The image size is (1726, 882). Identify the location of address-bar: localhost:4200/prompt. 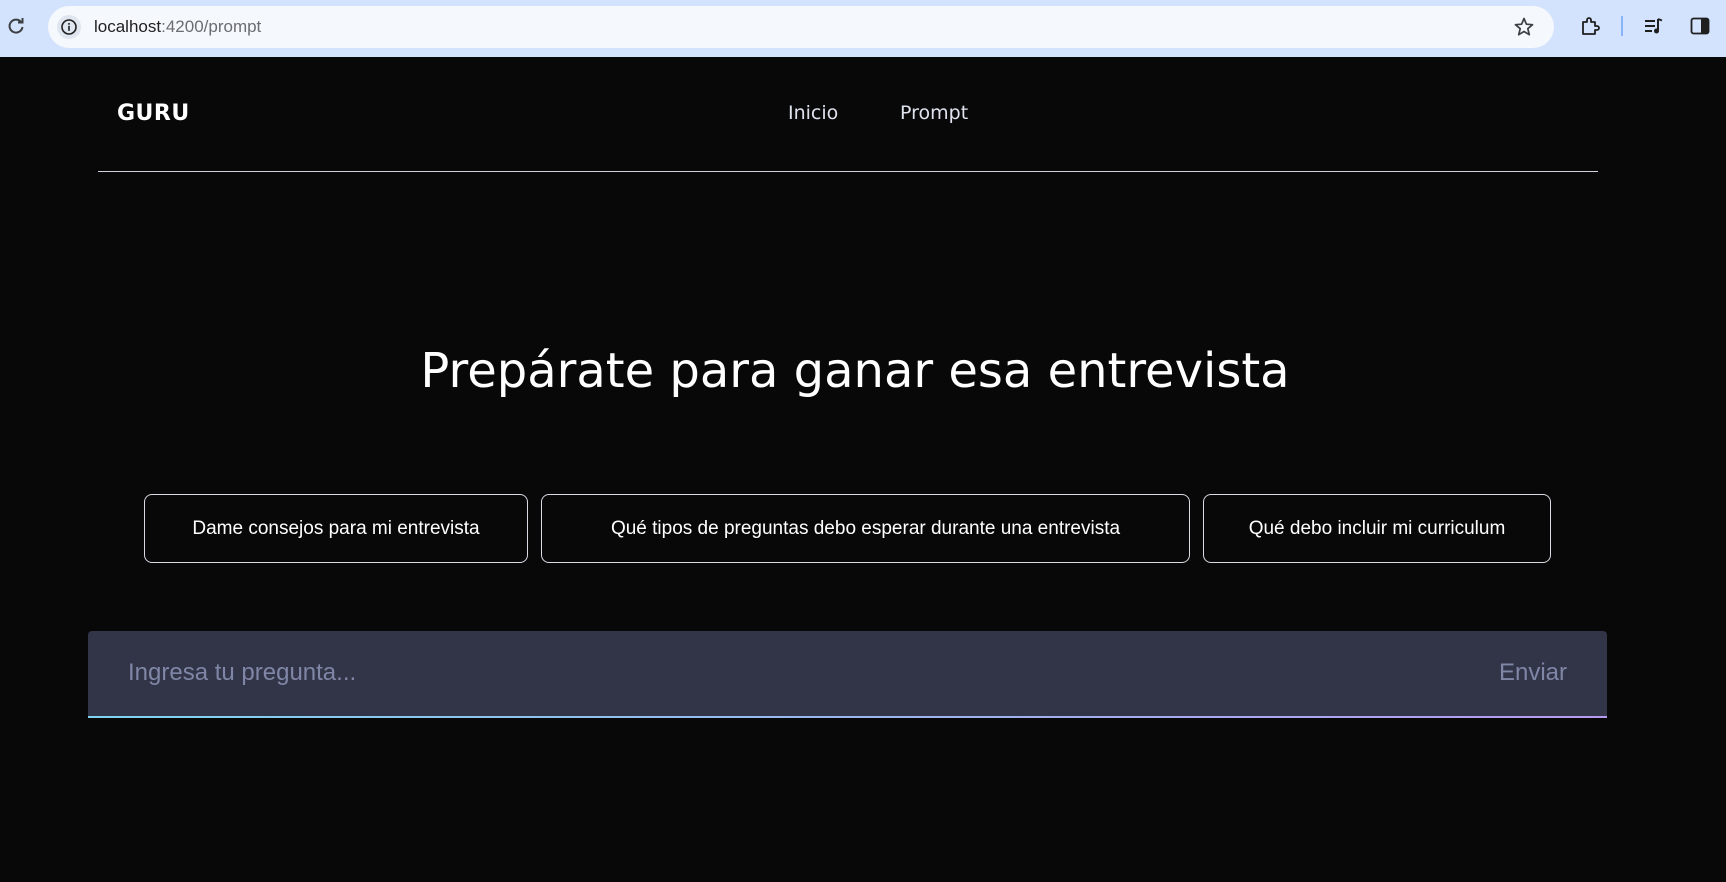
(801, 27).